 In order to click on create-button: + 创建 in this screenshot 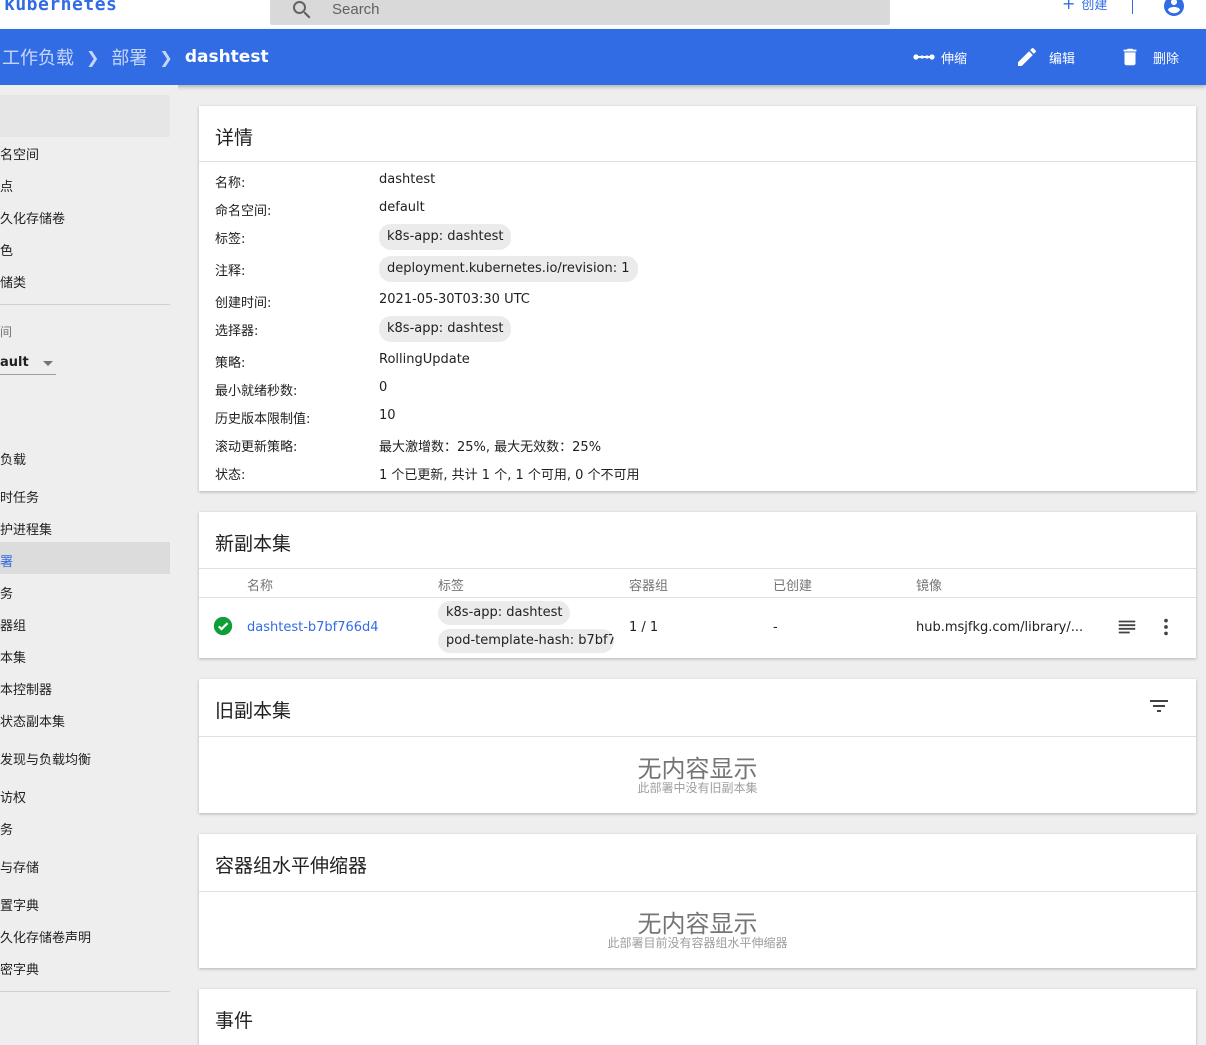, I will do `click(1084, 6)`.